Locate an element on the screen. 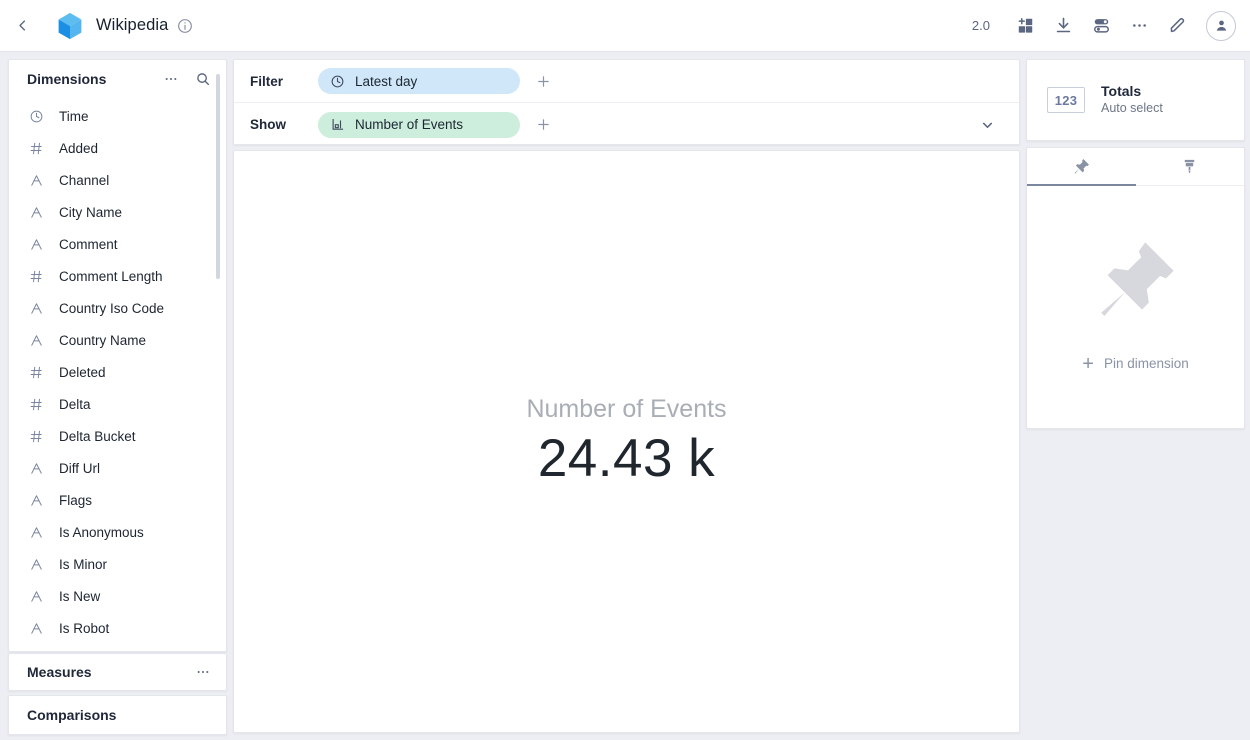 This screenshot has height=740, width=1250. download-button is located at coordinates (1063, 26).